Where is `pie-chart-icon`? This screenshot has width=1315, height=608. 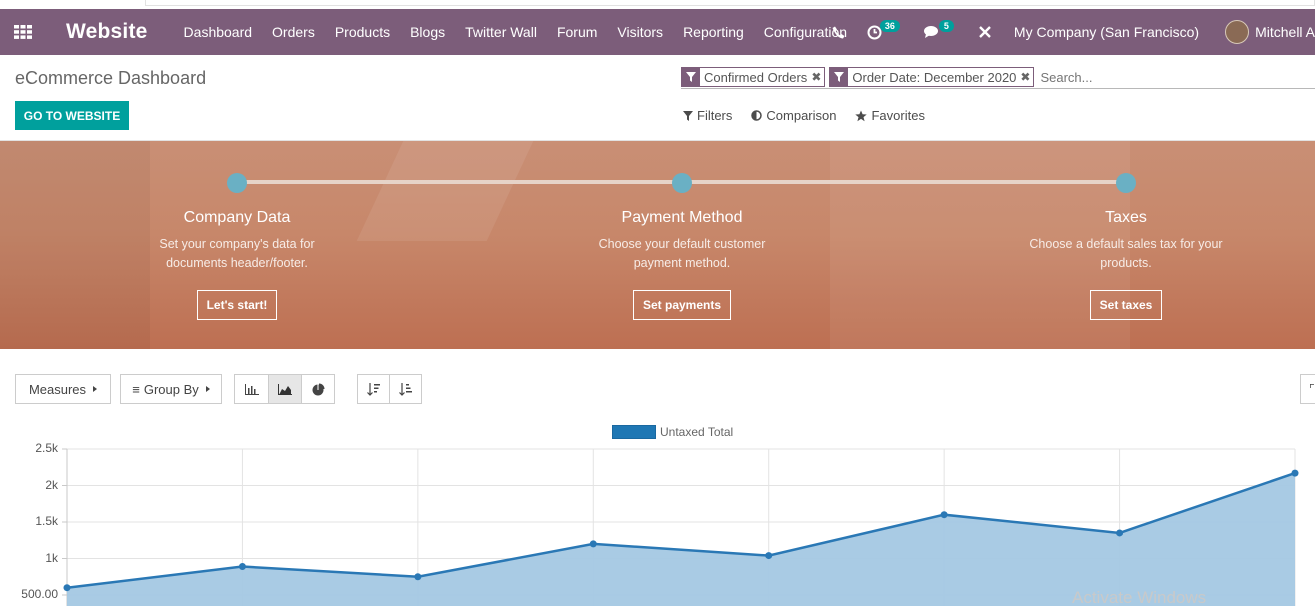 pie-chart-icon is located at coordinates (318, 389).